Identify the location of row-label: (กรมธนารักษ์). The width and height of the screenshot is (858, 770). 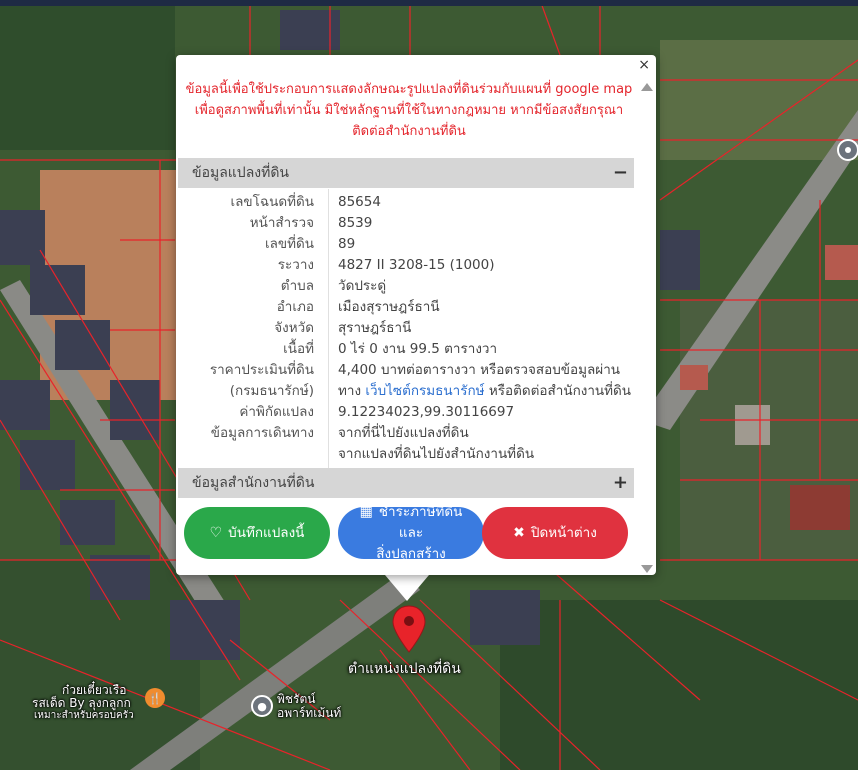
(271, 391).